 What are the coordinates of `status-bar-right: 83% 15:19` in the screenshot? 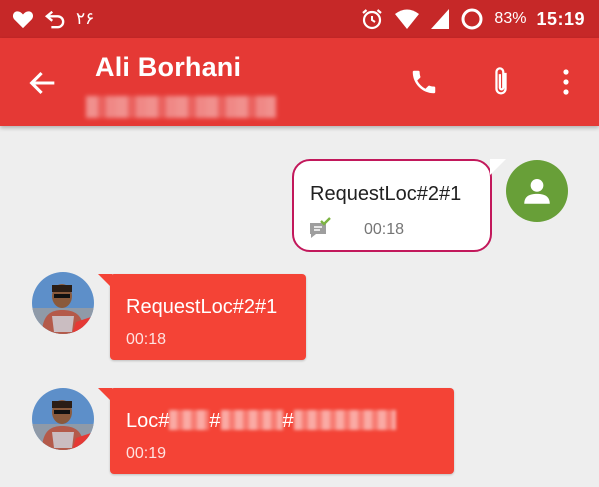 It's located at (472, 19).